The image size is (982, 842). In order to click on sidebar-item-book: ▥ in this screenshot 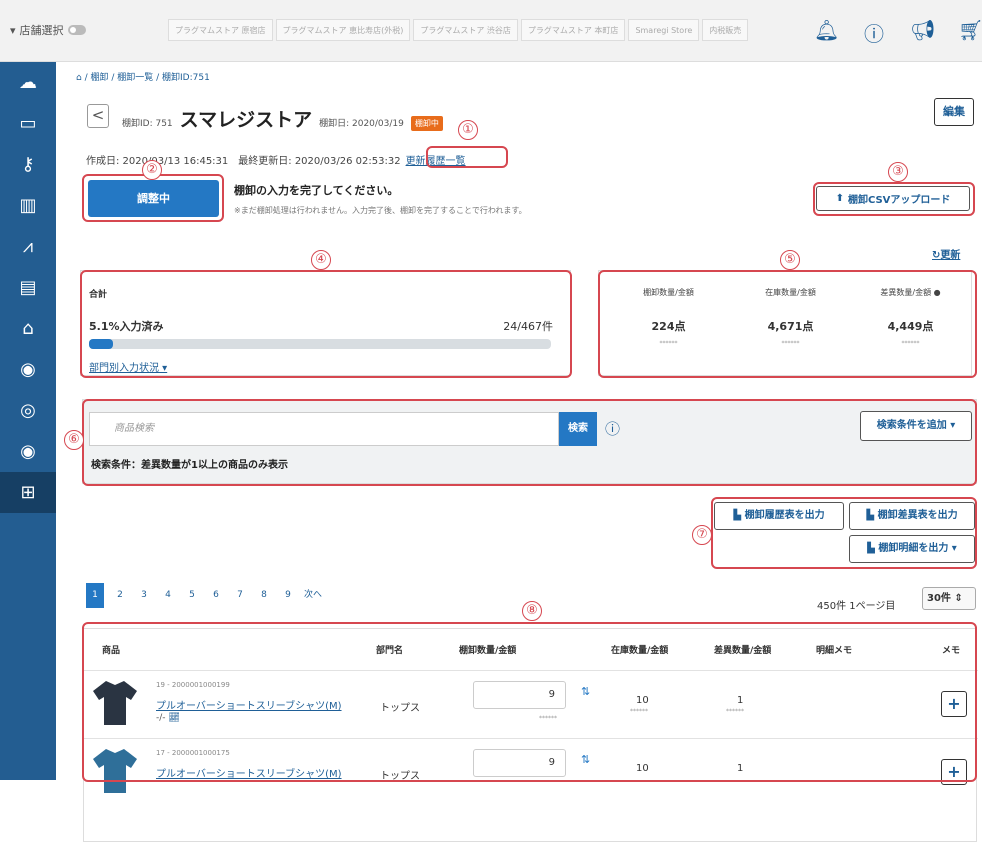, I will do `click(28, 205)`.